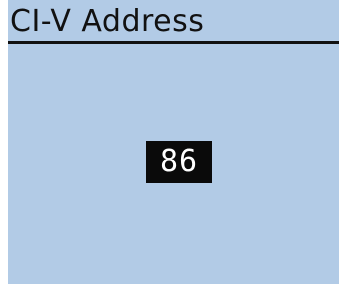 The width and height of the screenshot is (347, 284). What do you see at coordinates (107, 21) in the screenshot?
I see `screen-title: CI-V Address` at bounding box center [107, 21].